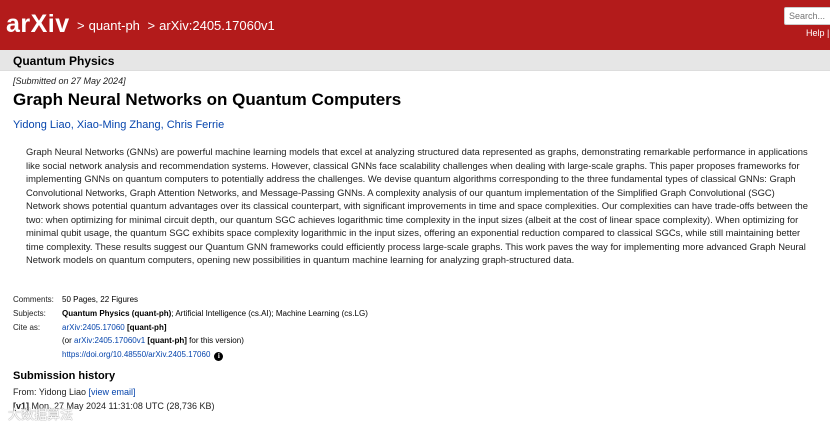  I want to click on breadcrumb-paper-id: arXiv:2405.17060v1, so click(217, 25).